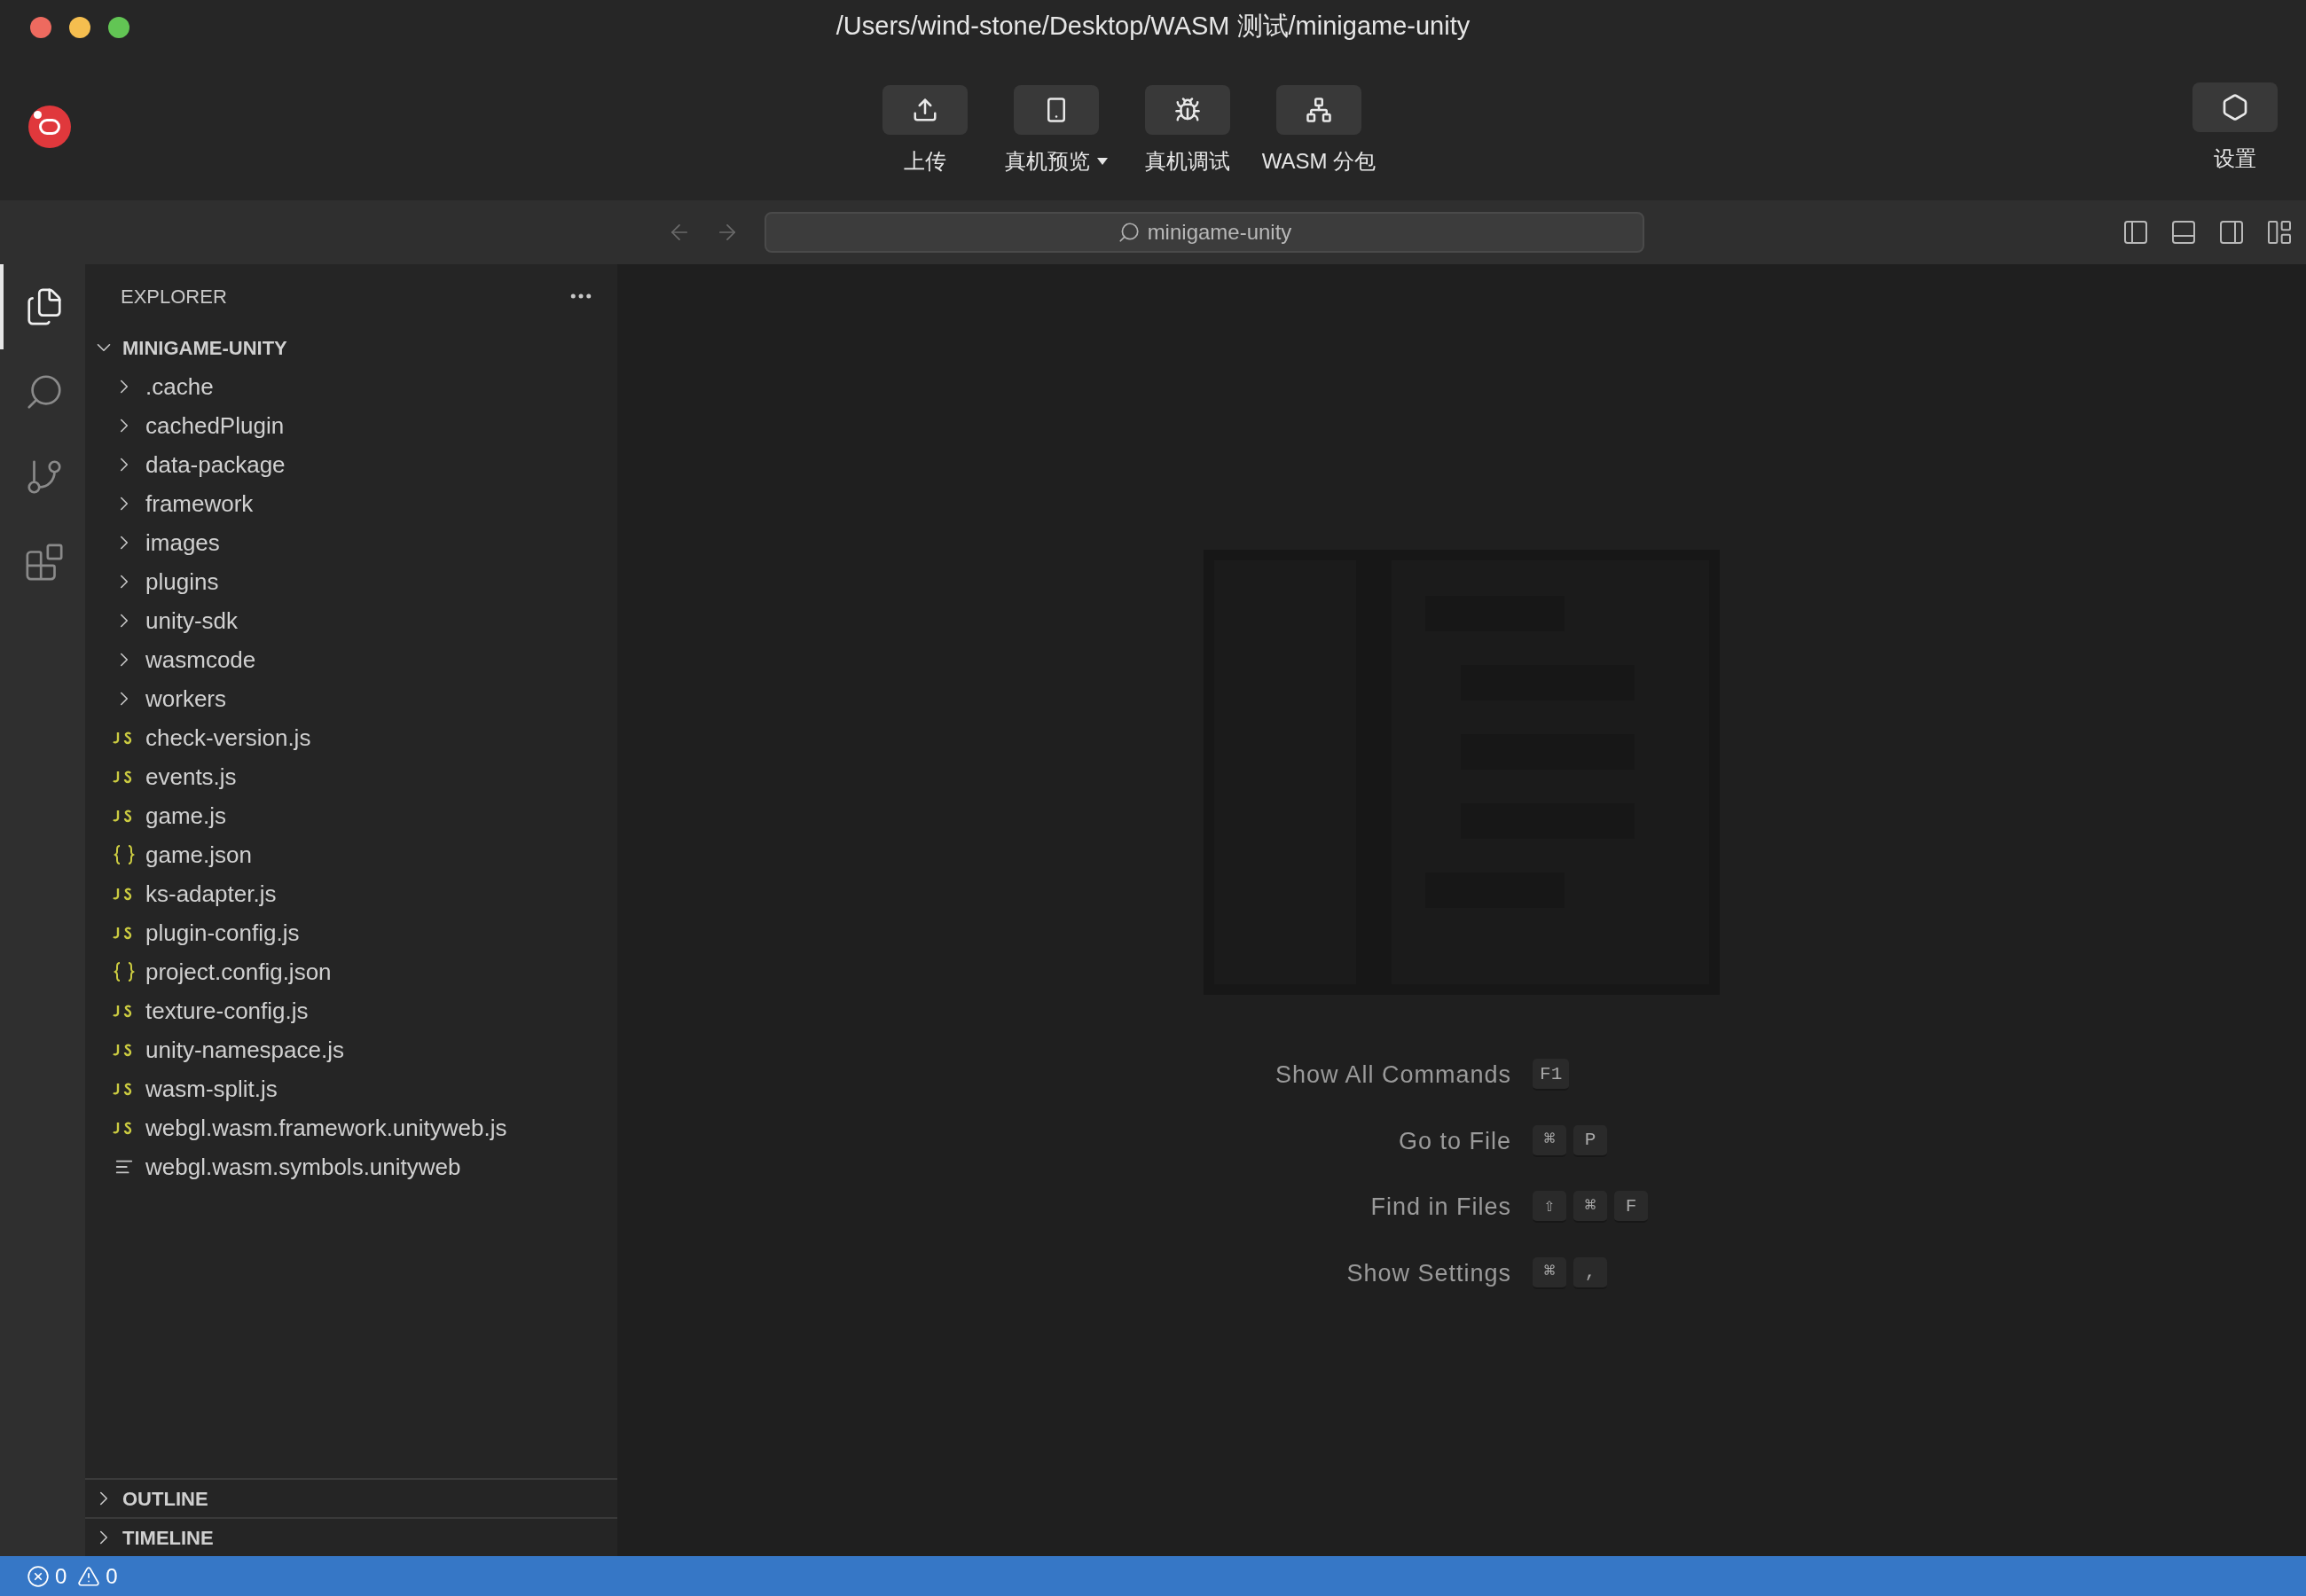 The width and height of the screenshot is (2306, 1596). I want to click on tree-item: unity-sdk, so click(351, 620).